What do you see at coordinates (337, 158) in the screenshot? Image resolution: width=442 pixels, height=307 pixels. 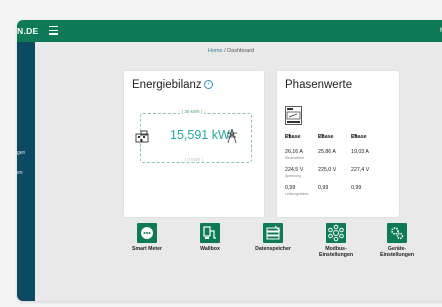 I see `current-row: 26,16 A 25,86 A 19,03 A Stromstärke` at bounding box center [337, 158].